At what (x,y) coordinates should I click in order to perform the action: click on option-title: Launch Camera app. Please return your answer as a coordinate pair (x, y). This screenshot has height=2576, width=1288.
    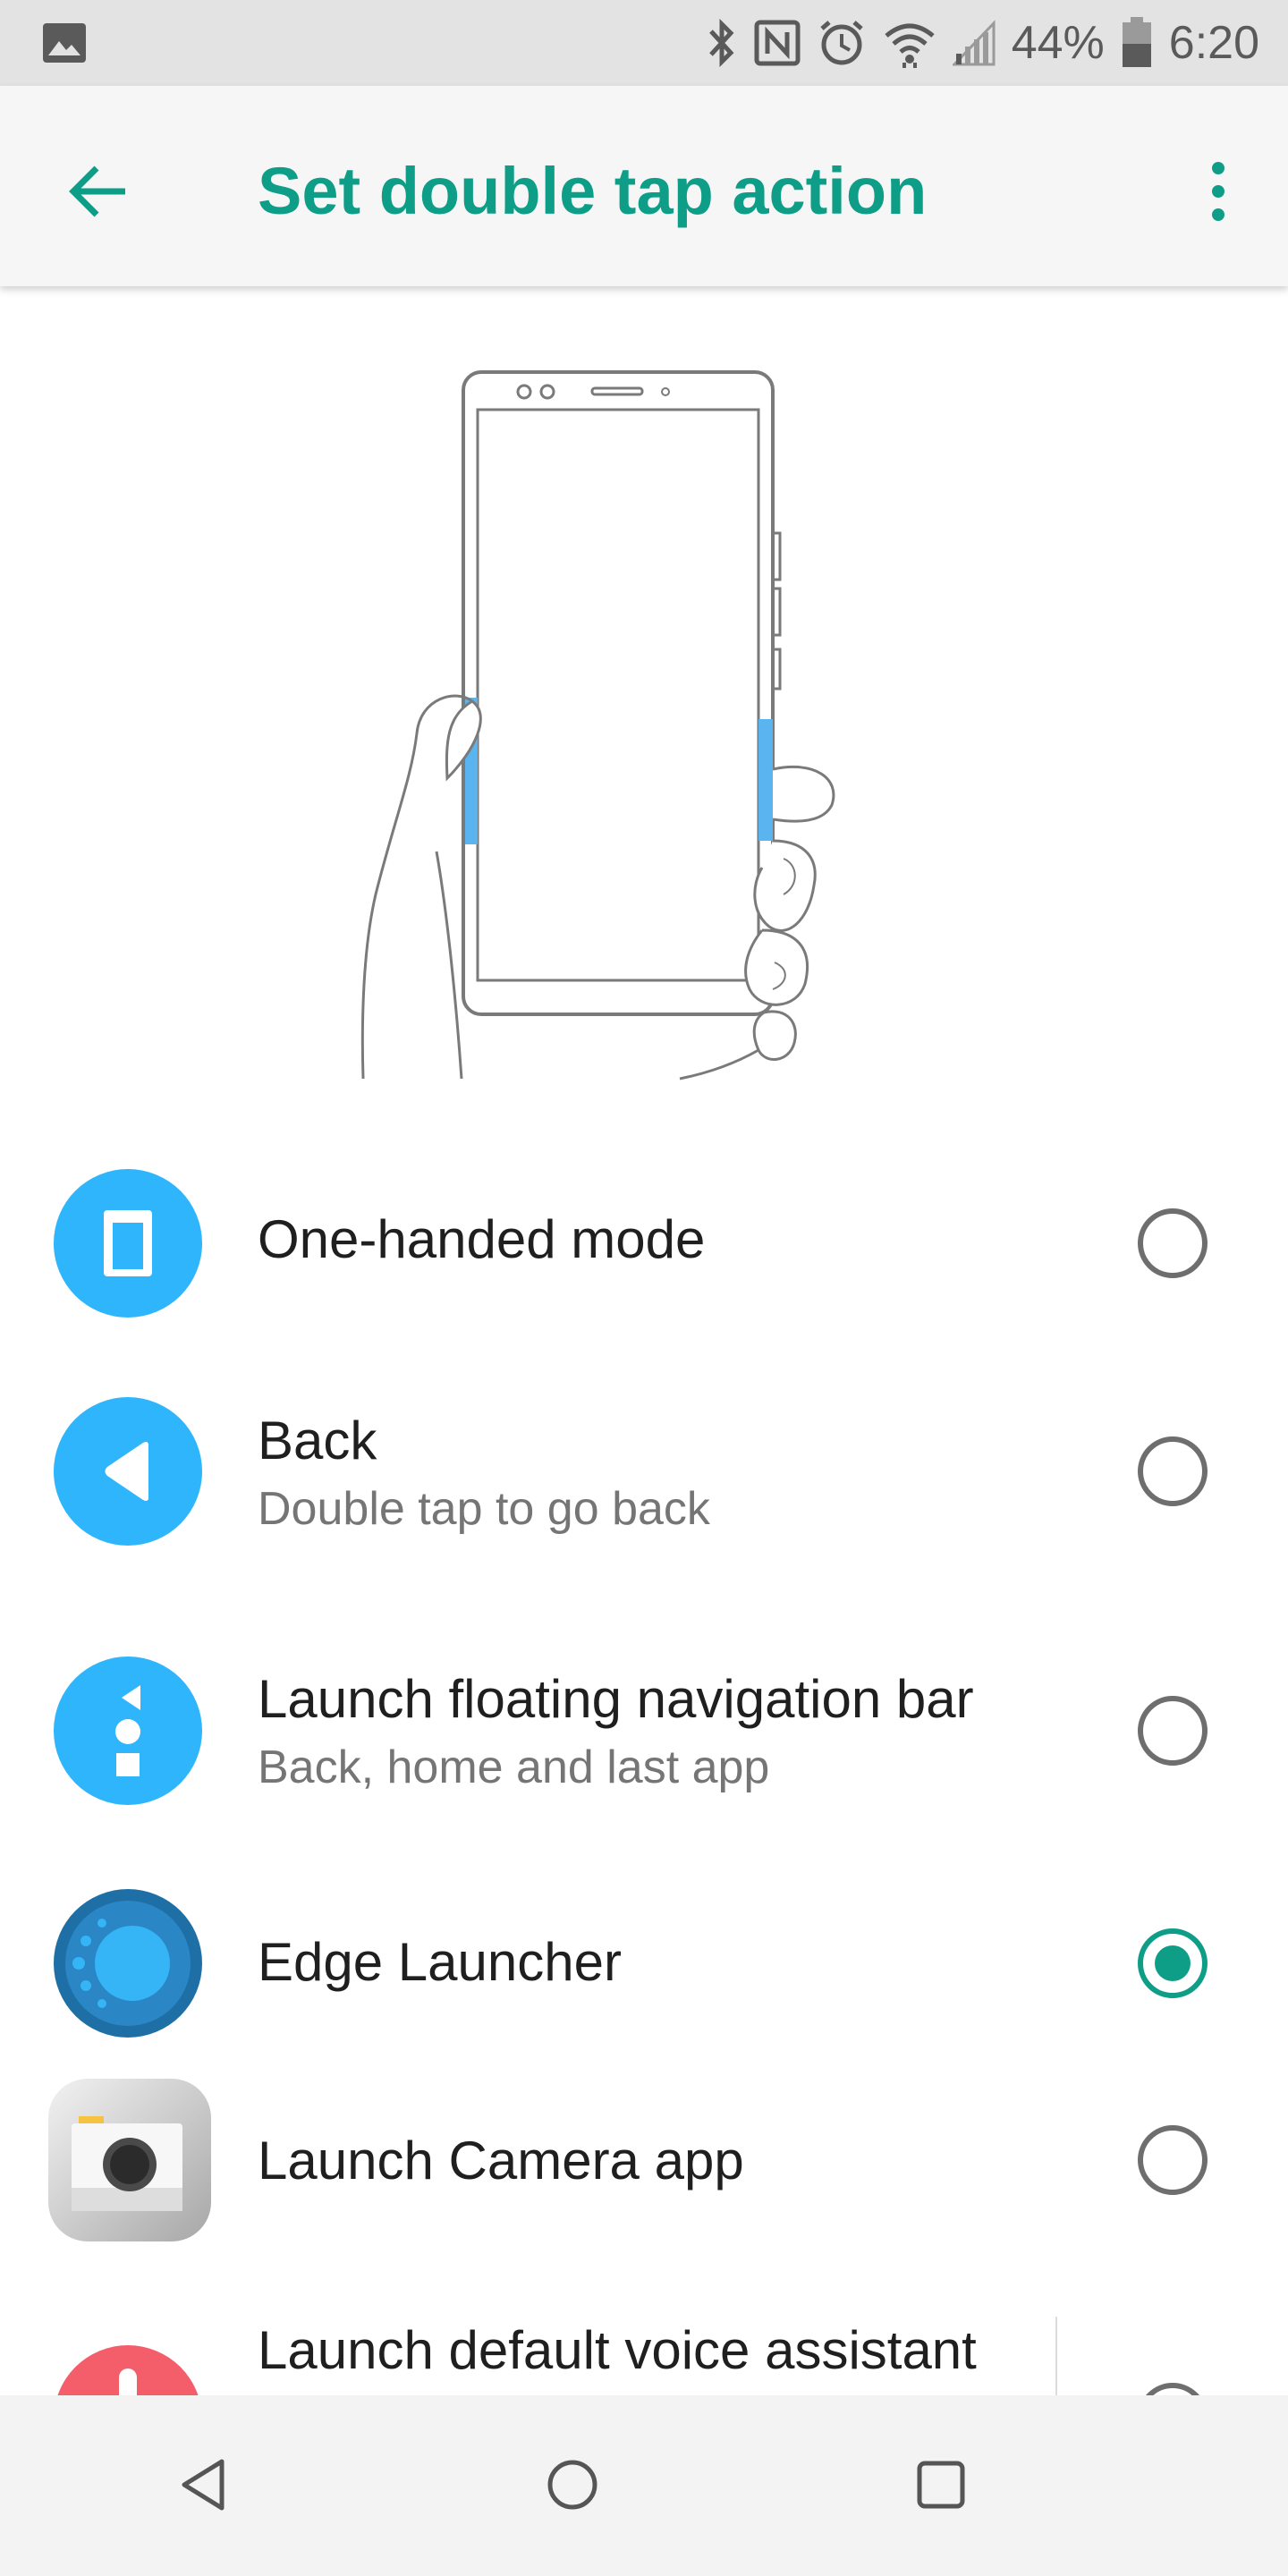
    Looking at the image, I should click on (501, 2160).